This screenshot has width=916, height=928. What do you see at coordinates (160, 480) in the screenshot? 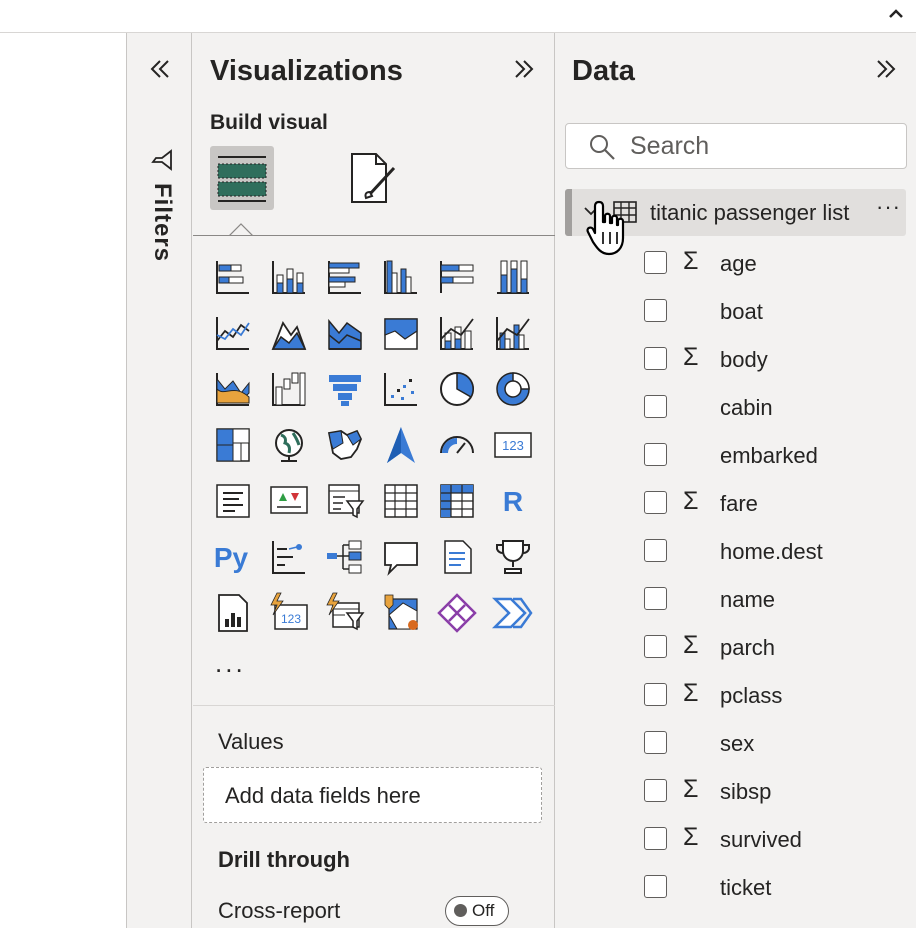
I see `filters-pane: Filters` at bounding box center [160, 480].